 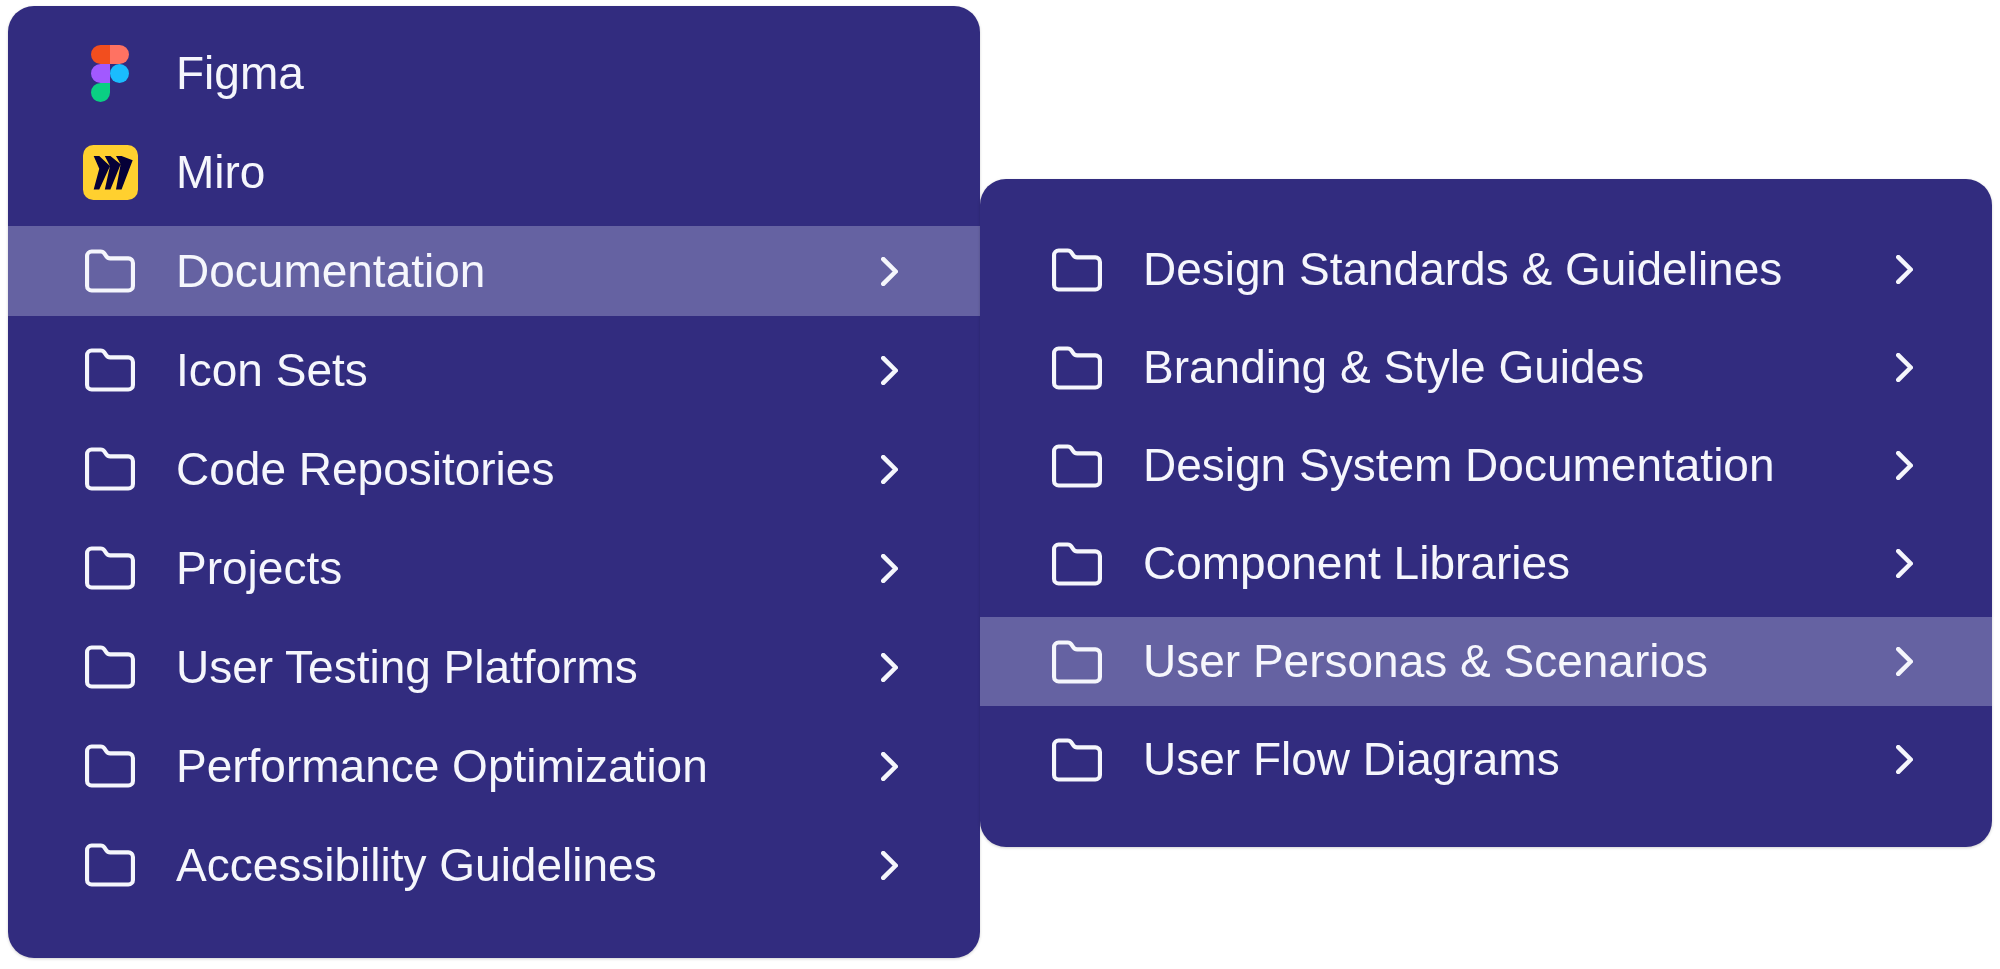 I want to click on menu-item: Branding & Style Guides, so click(x=1486, y=367).